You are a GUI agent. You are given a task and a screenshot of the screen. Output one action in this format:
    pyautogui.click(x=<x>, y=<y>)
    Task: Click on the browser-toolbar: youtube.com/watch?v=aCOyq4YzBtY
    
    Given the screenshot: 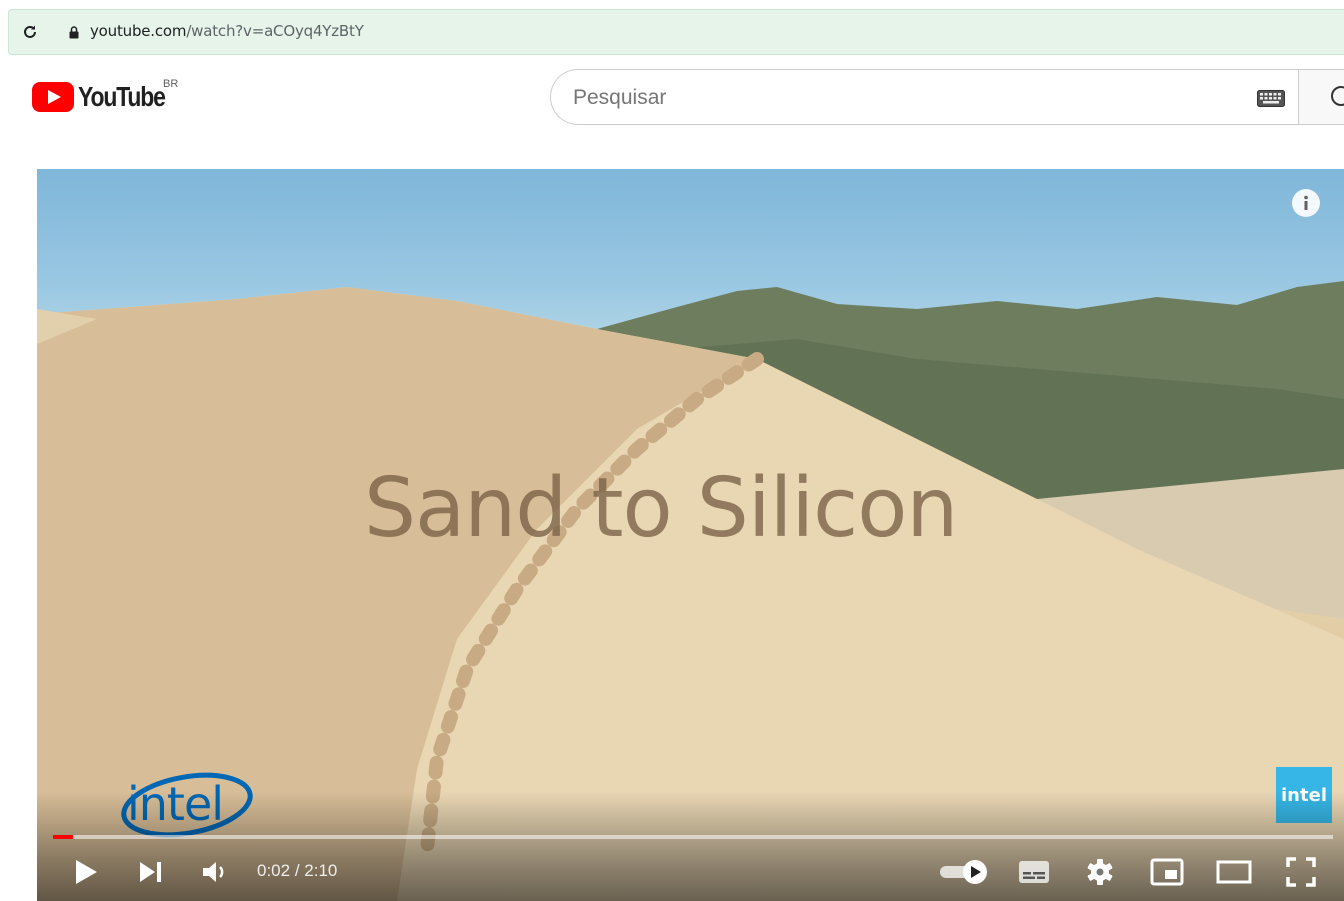 What is the action you would take?
    pyautogui.click(x=672, y=31)
    